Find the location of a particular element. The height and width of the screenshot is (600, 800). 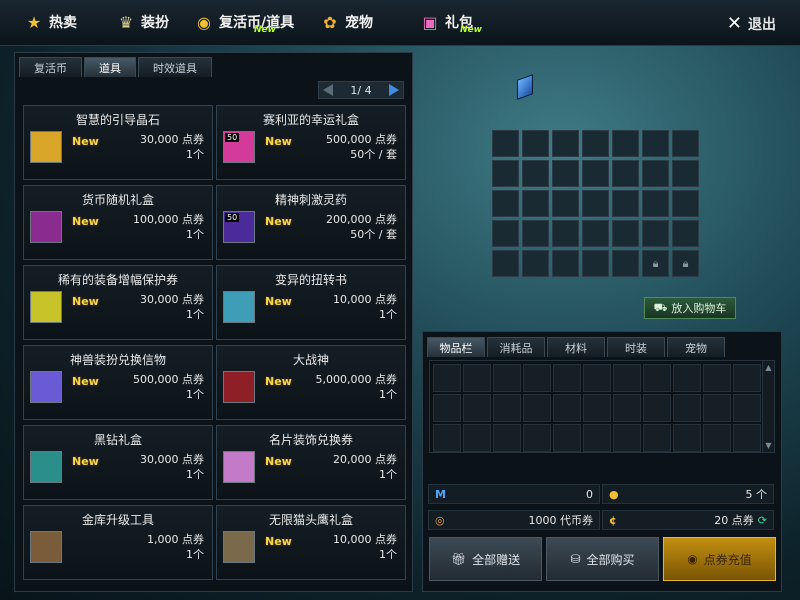

shop-item-card: 智慧的引导晶石 New 30,000 点券 1个 is located at coordinates (118, 142).